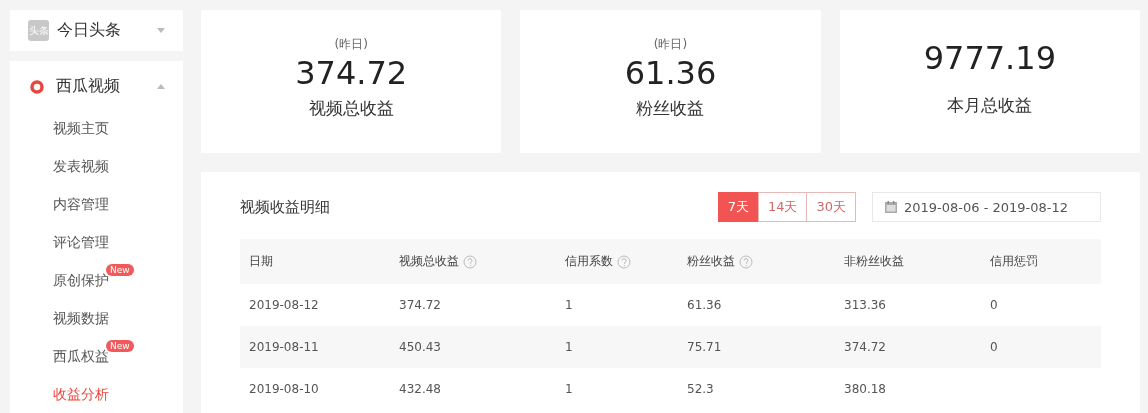 Image resolution: width=1148 pixels, height=413 pixels. Describe the element at coordinates (874, 261) in the screenshot. I see `column-header: 非粉丝收益` at that location.